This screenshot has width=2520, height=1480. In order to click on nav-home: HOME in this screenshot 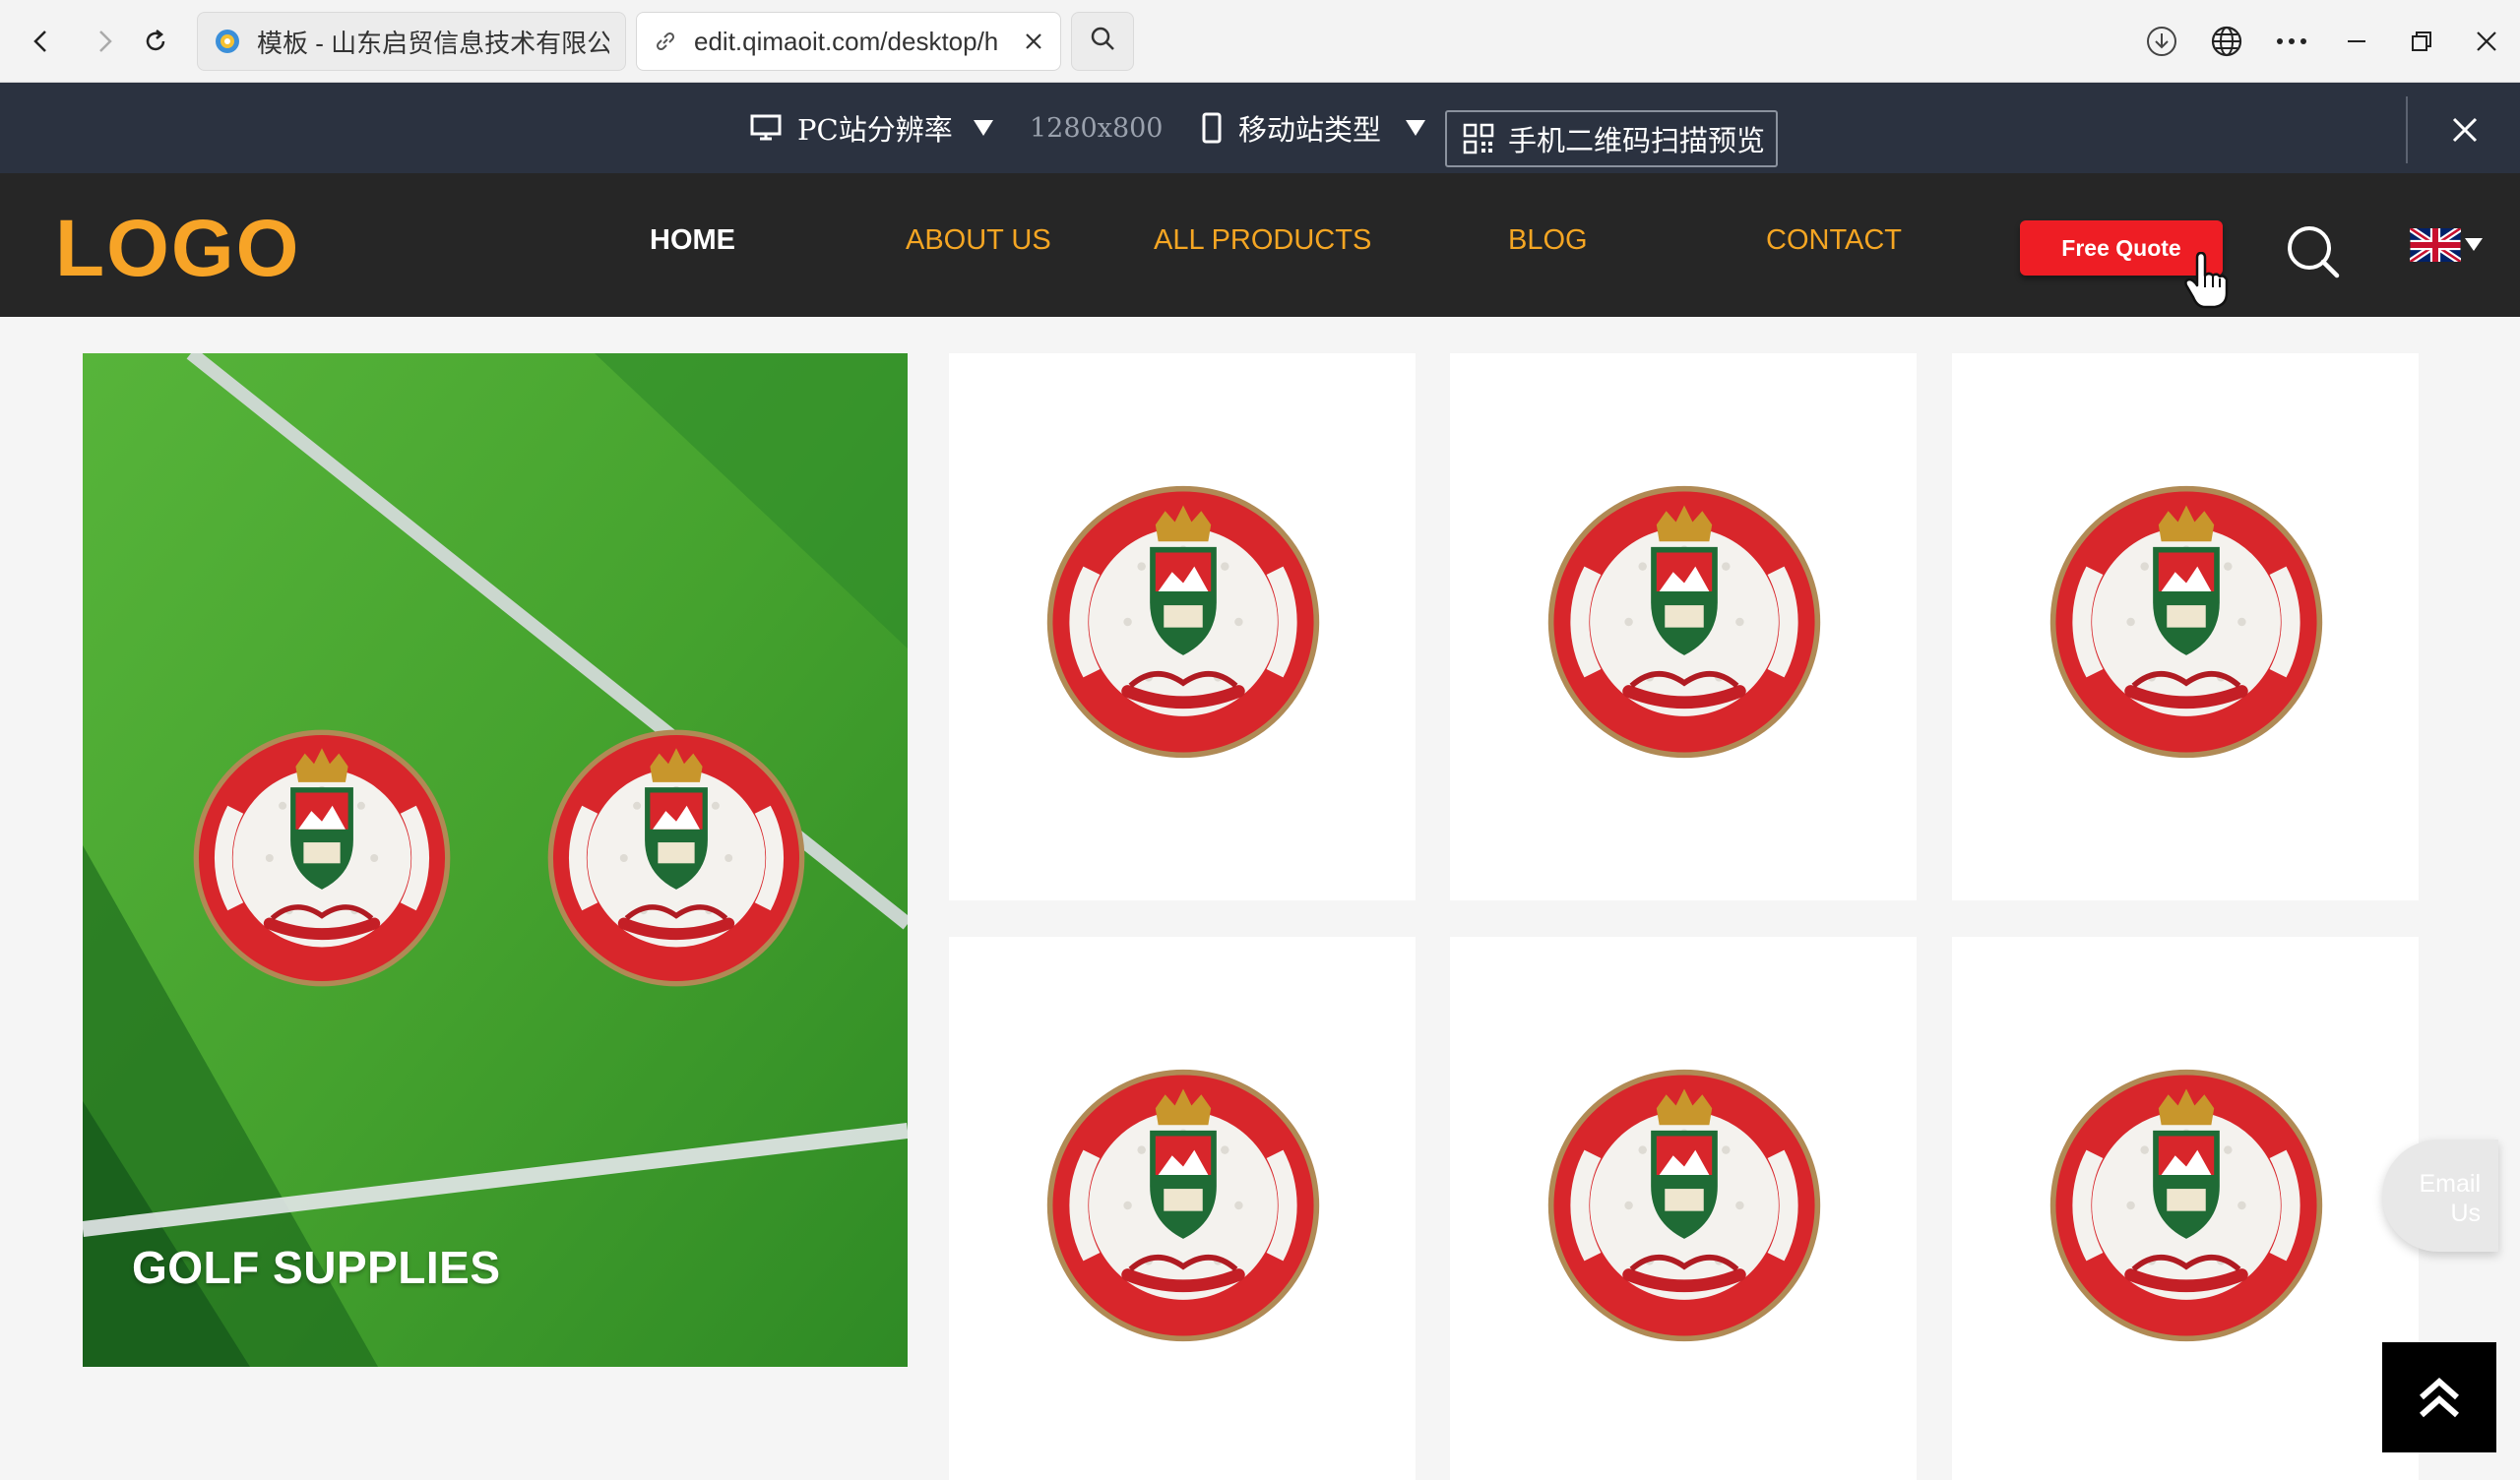, I will do `click(692, 240)`.